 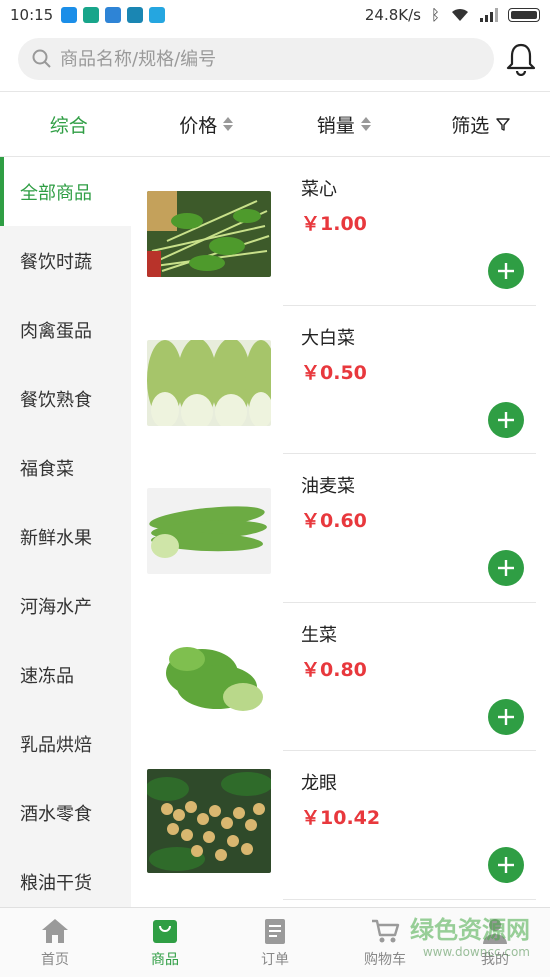 What do you see at coordinates (275, 931) in the screenshot?
I see `order-icon` at bounding box center [275, 931].